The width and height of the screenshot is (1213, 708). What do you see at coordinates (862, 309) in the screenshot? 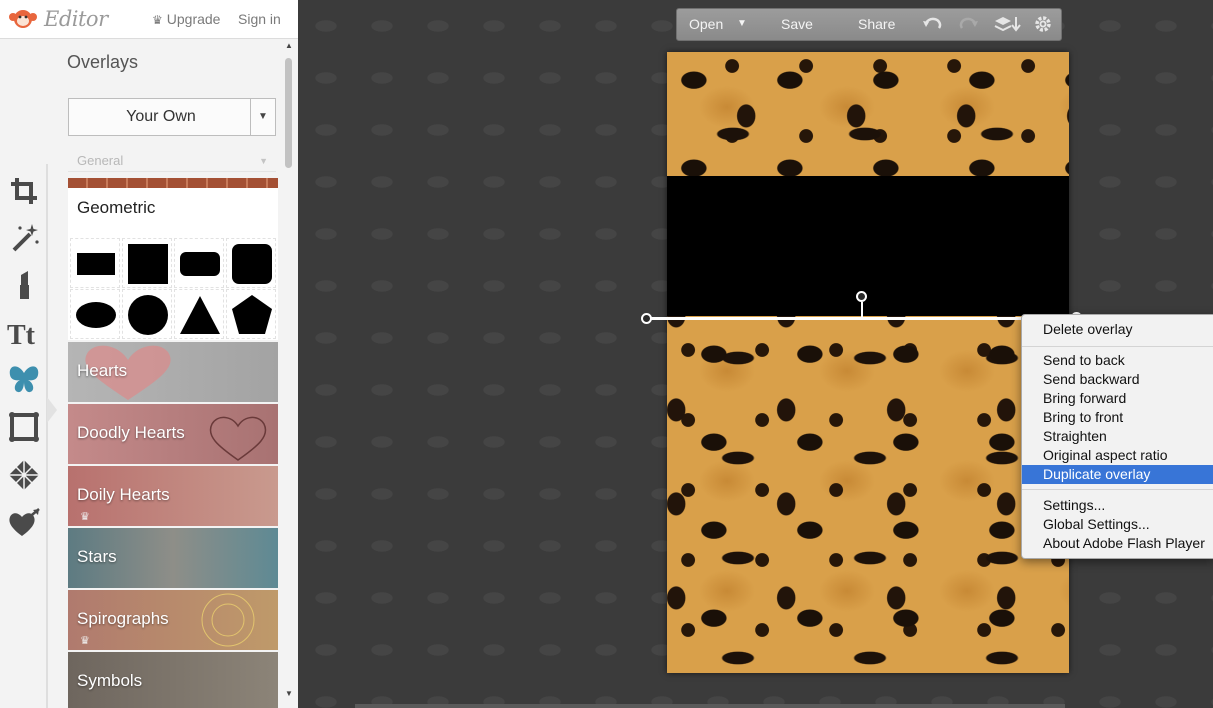
I see `rotate-handle-stem` at bounding box center [862, 309].